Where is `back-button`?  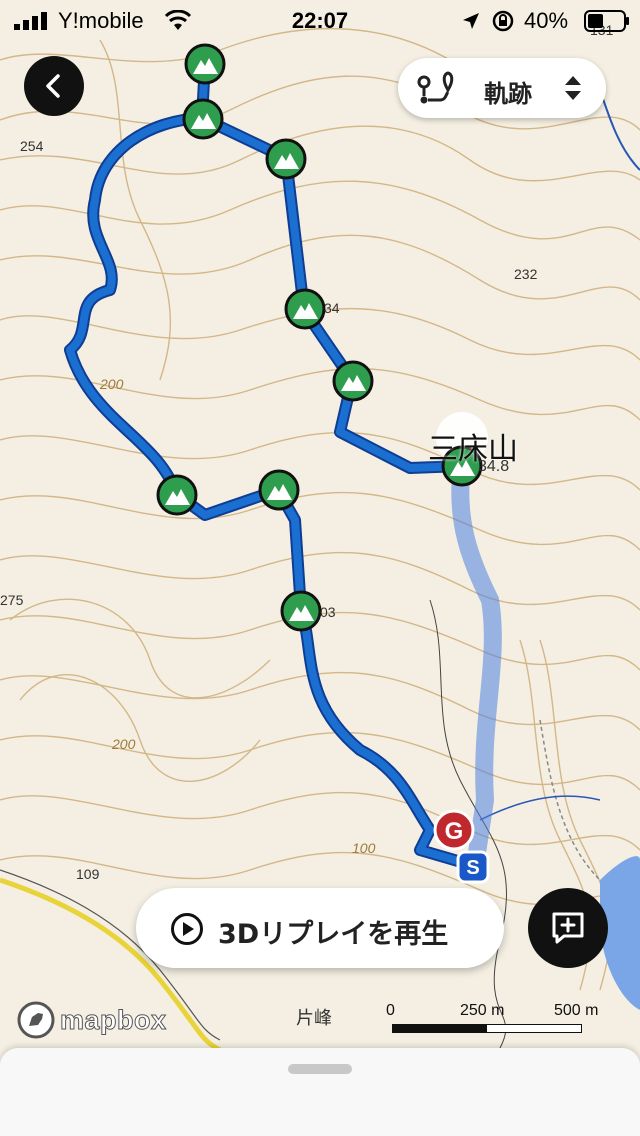
back-button is located at coordinates (54, 86).